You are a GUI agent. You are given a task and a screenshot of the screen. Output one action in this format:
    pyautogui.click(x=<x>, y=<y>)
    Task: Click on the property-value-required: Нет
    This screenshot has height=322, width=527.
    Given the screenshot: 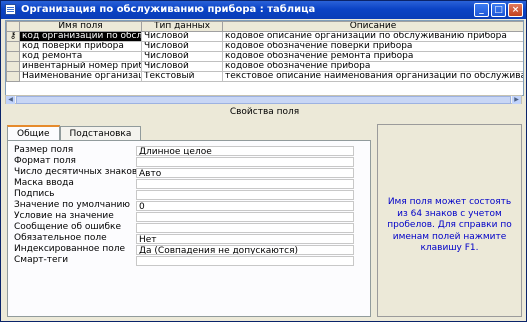 What is the action you would take?
    pyautogui.click(x=245, y=239)
    